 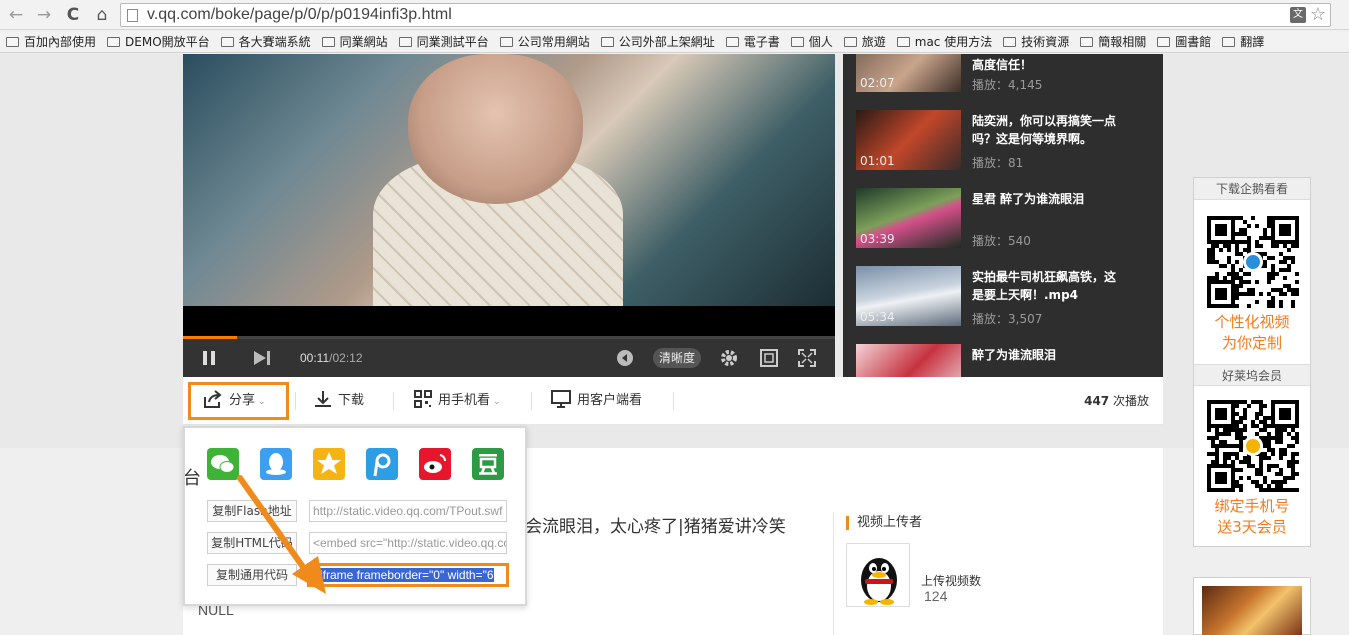 What do you see at coordinates (951, 581) in the screenshot?
I see `uploaded-videos-label: 上传视频数` at bounding box center [951, 581].